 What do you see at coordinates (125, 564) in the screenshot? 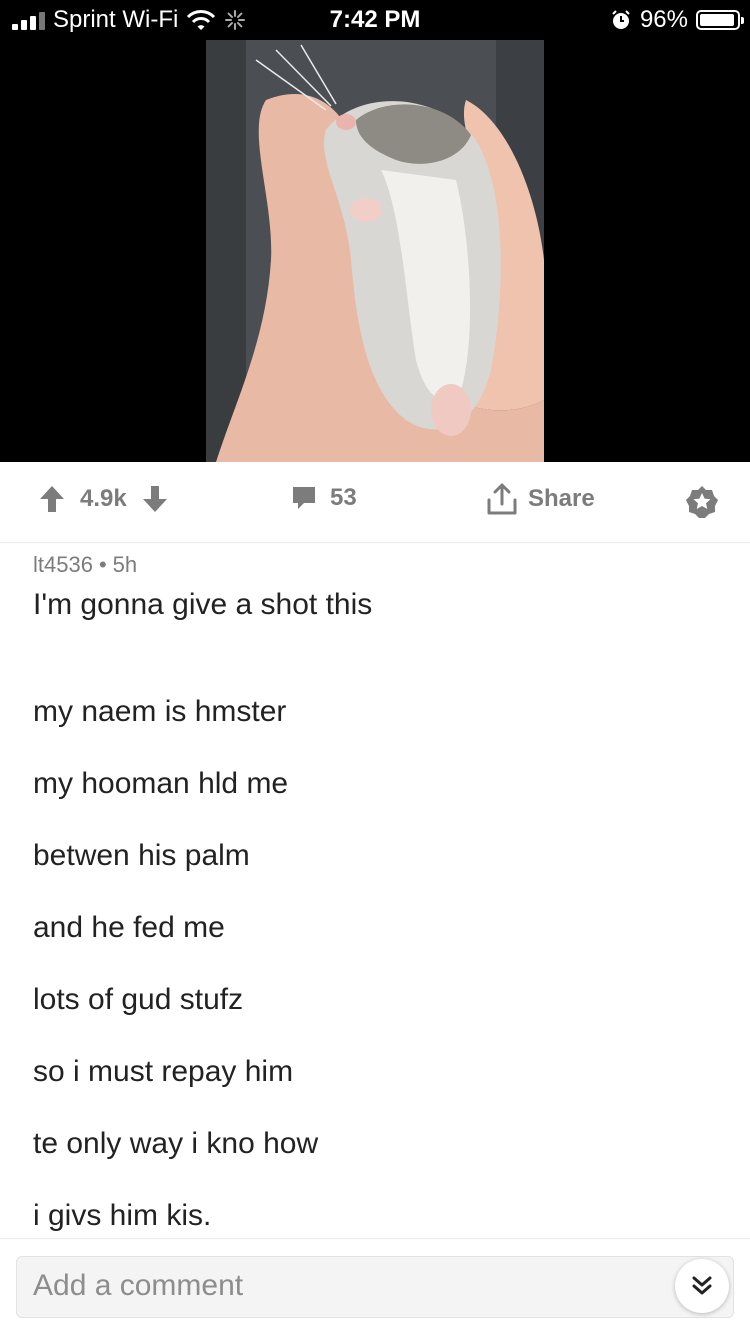
I see `post-age: 5h` at bounding box center [125, 564].